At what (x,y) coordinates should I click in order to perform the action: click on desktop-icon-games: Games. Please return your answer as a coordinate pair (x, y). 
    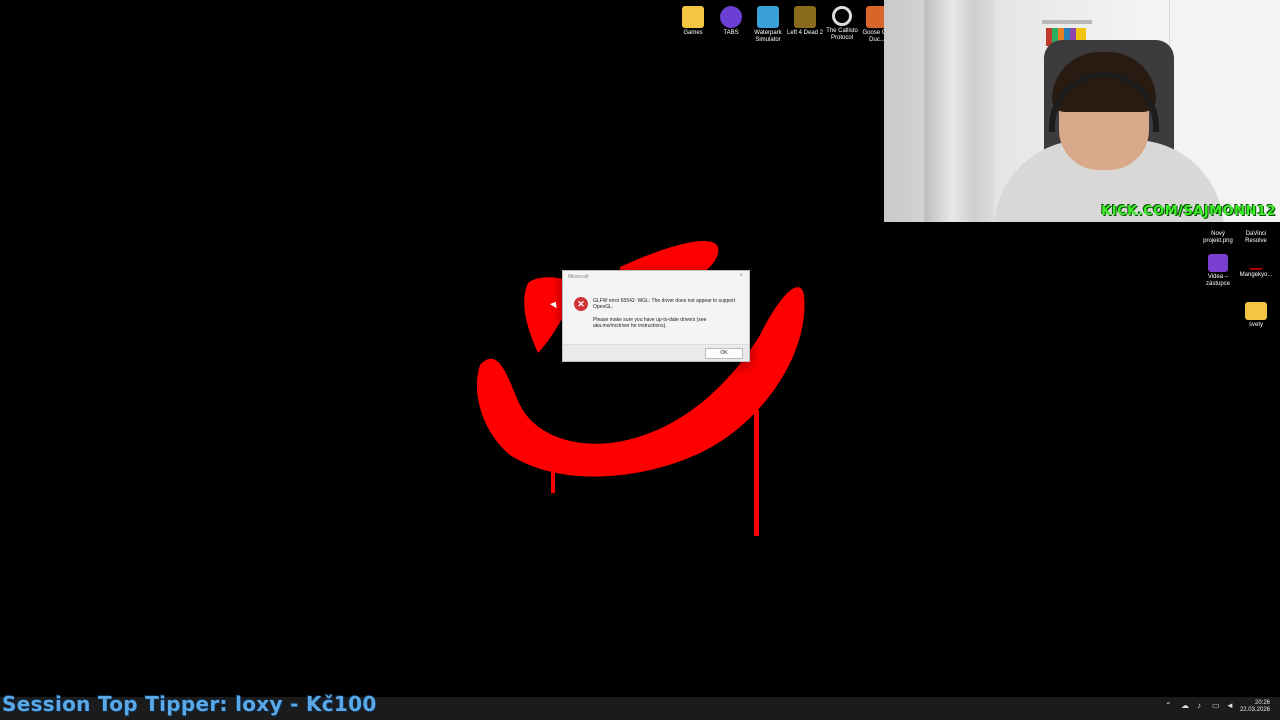
    Looking at the image, I should click on (693, 21).